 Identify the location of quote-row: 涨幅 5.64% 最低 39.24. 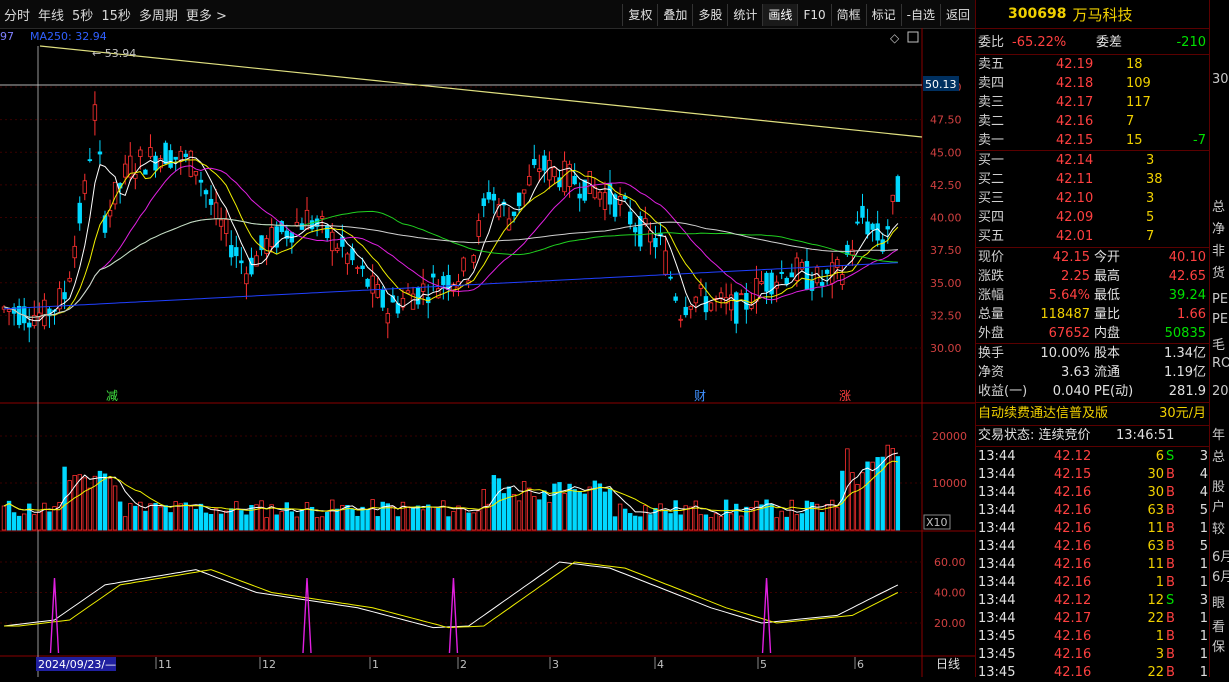
(1093, 295).